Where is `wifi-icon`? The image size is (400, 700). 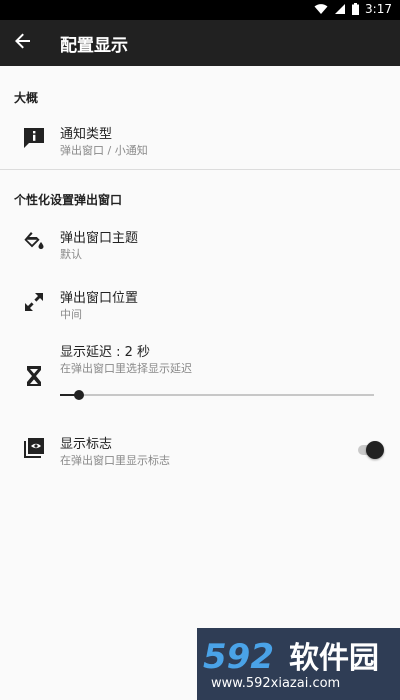 wifi-icon is located at coordinates (321, 9).